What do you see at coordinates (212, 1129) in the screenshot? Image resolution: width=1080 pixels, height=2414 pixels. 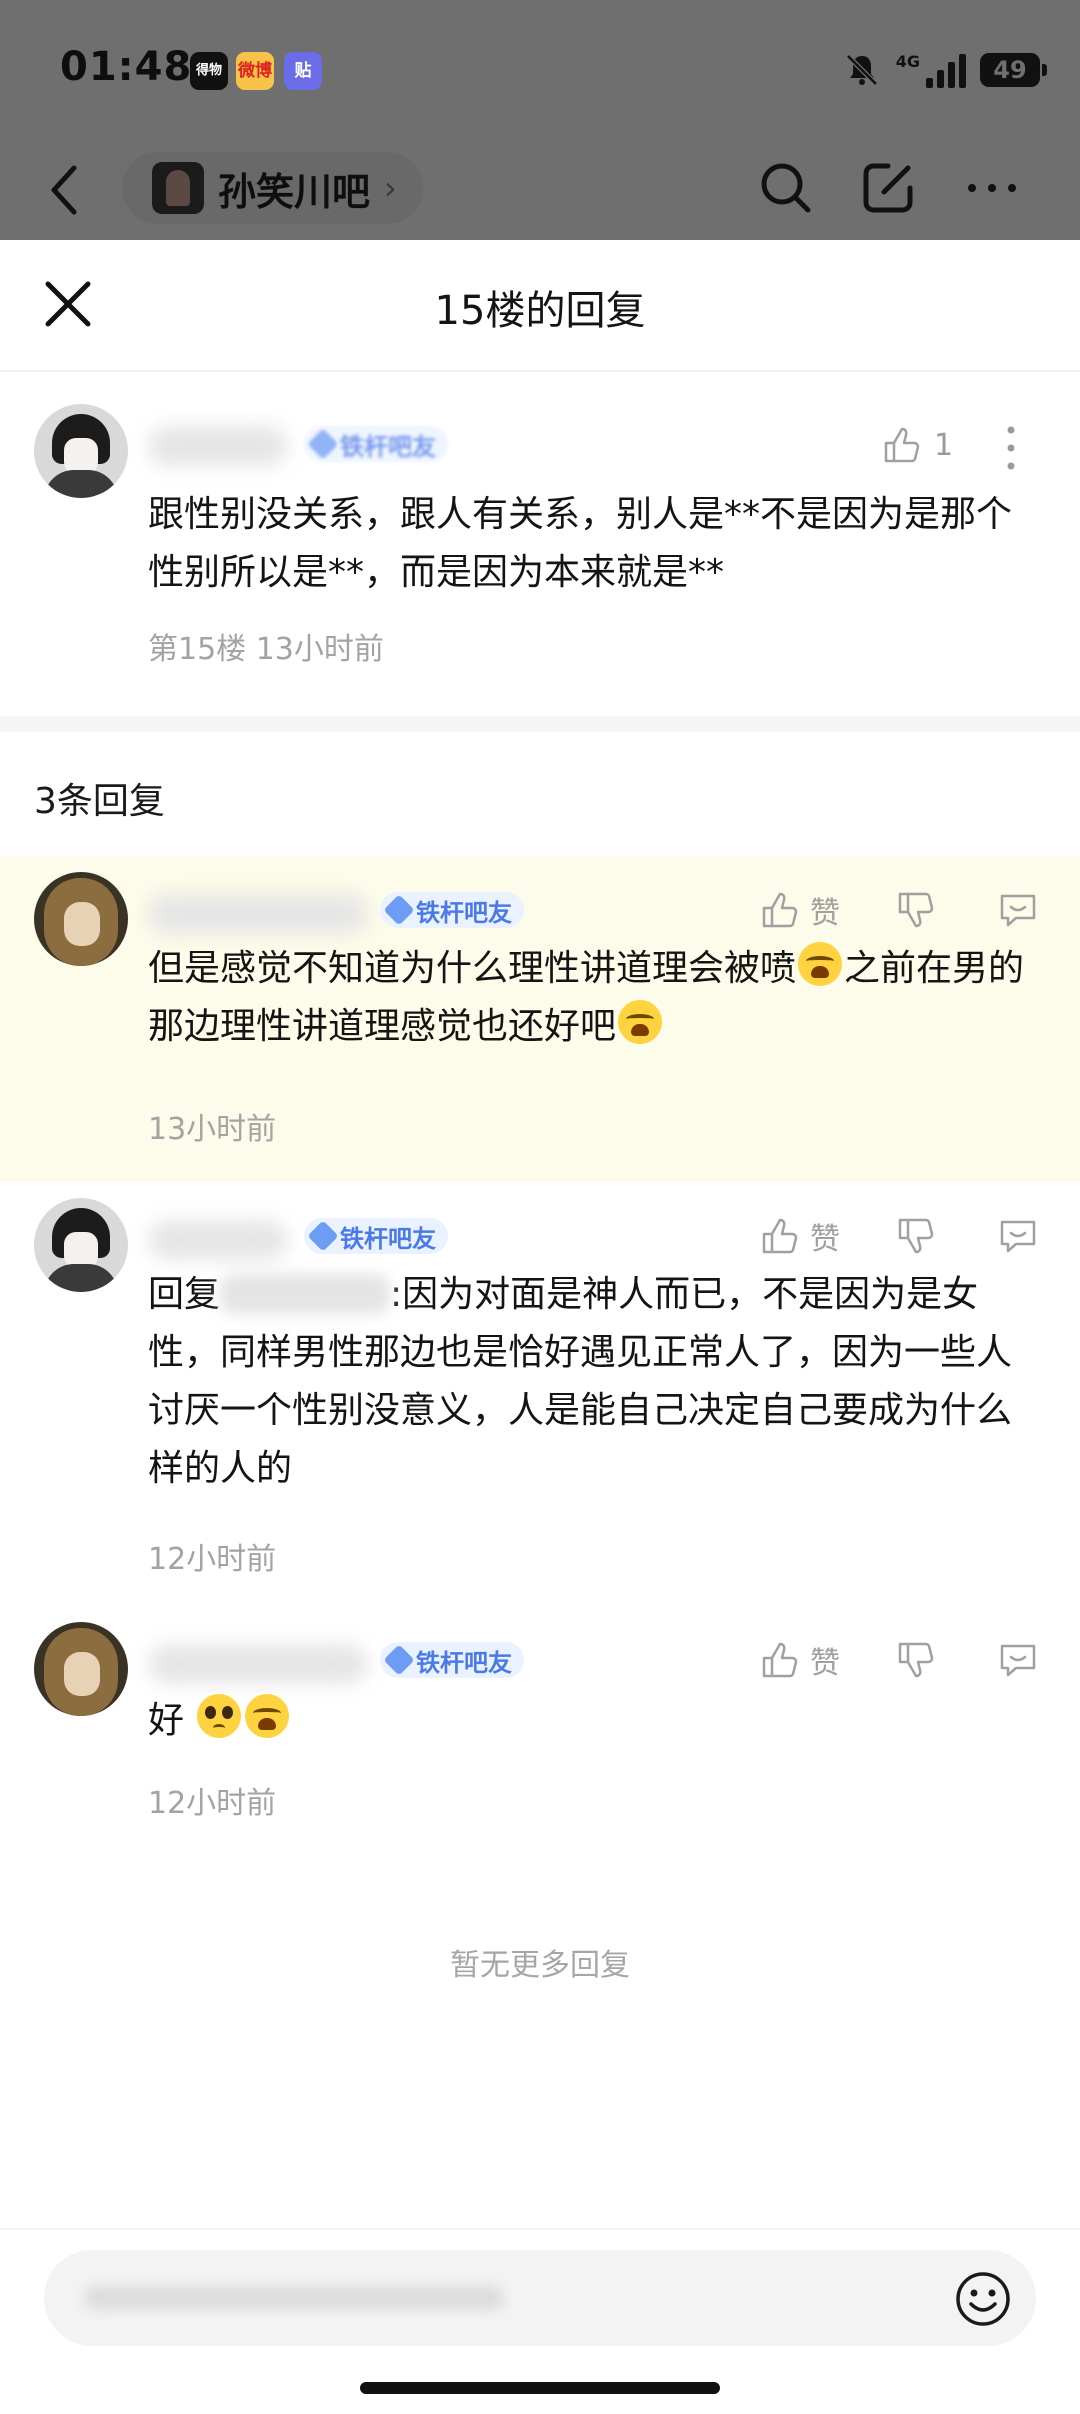 I see `reply-time: 13小时前` at bounding box center [212, 1129].